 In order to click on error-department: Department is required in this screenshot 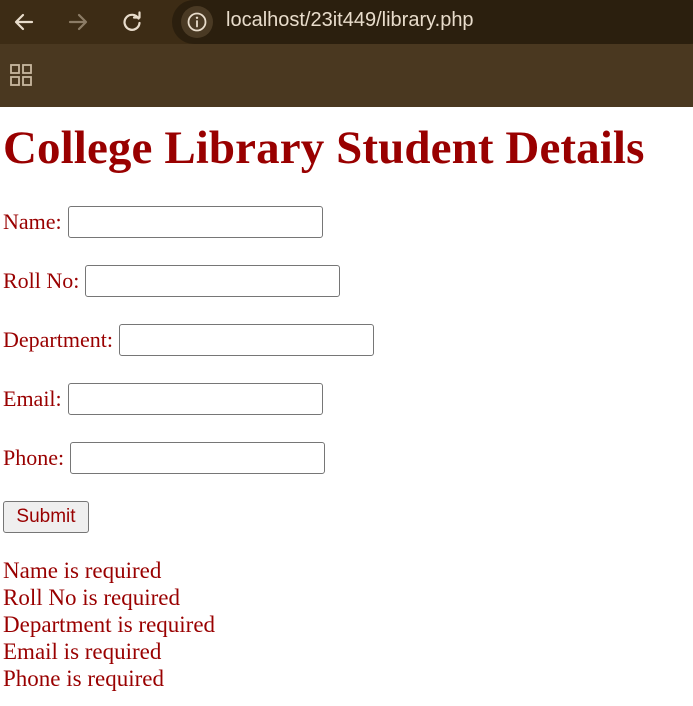, I will do `click(109, 624)`.